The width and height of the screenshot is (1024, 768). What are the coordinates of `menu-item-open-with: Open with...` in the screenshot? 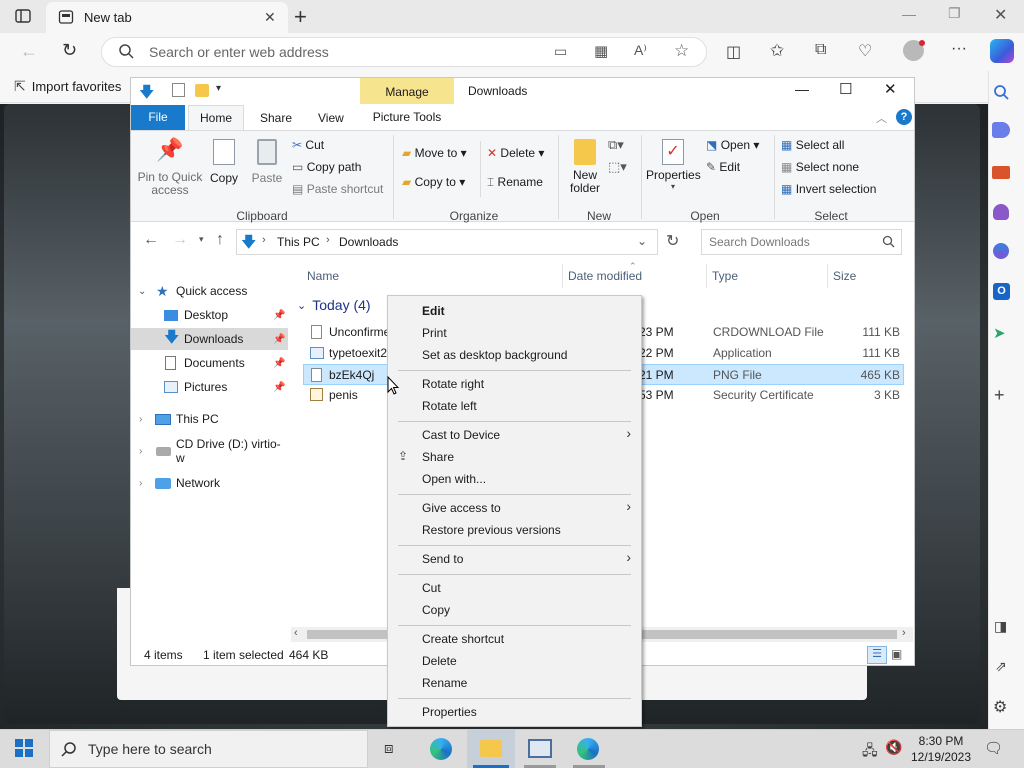 It's located at (454, 479).